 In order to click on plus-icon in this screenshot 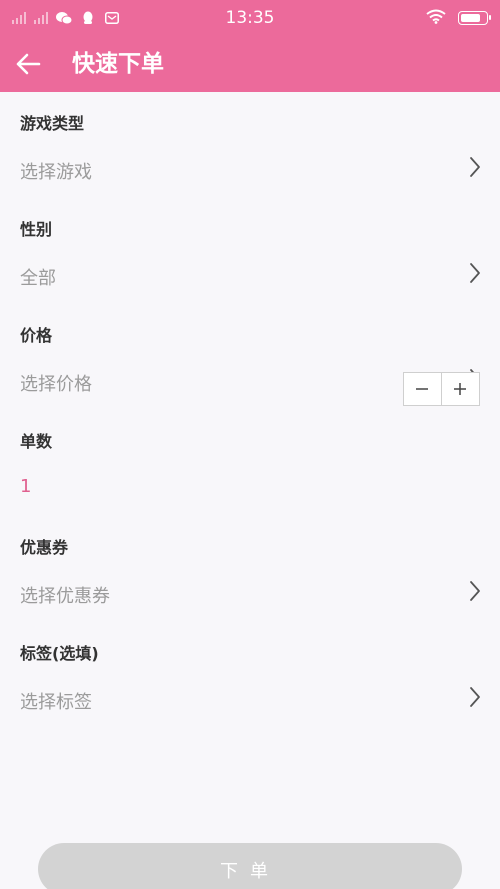, I will do `click(460, 389)`.